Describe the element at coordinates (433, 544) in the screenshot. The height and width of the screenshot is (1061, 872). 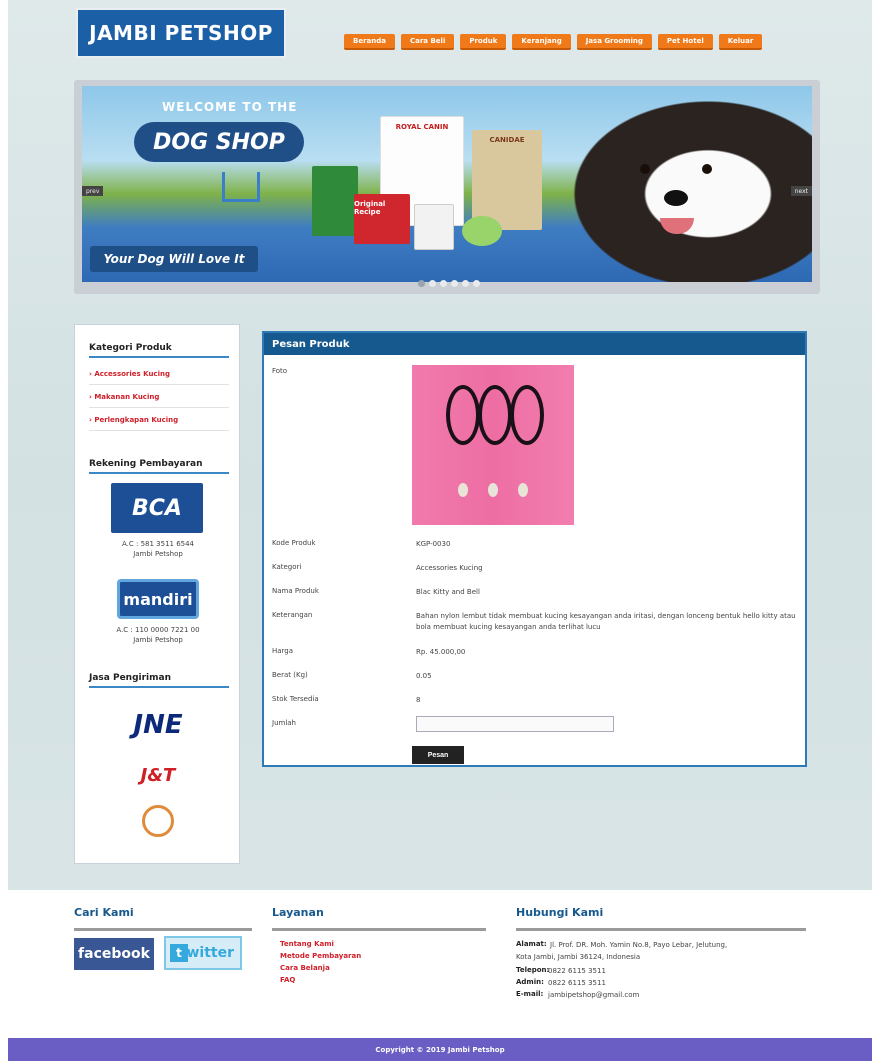
I see `value-code: KGP-0030` at that location.